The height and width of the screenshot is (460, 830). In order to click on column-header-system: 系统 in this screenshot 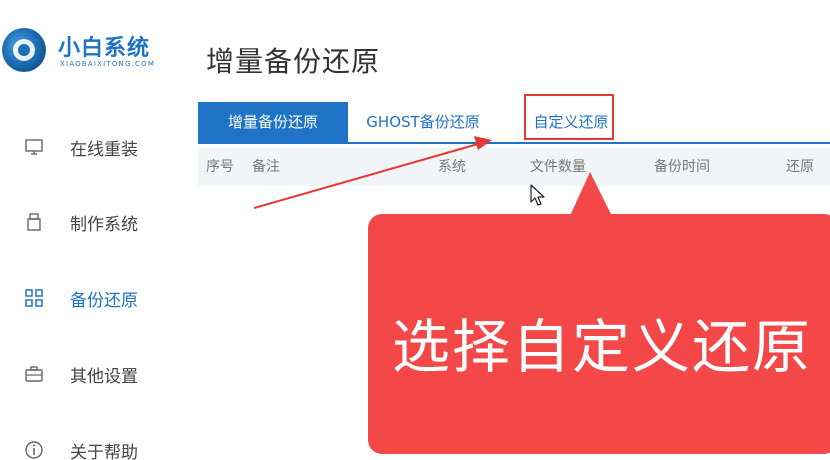, I will do `click(452, 167)`.